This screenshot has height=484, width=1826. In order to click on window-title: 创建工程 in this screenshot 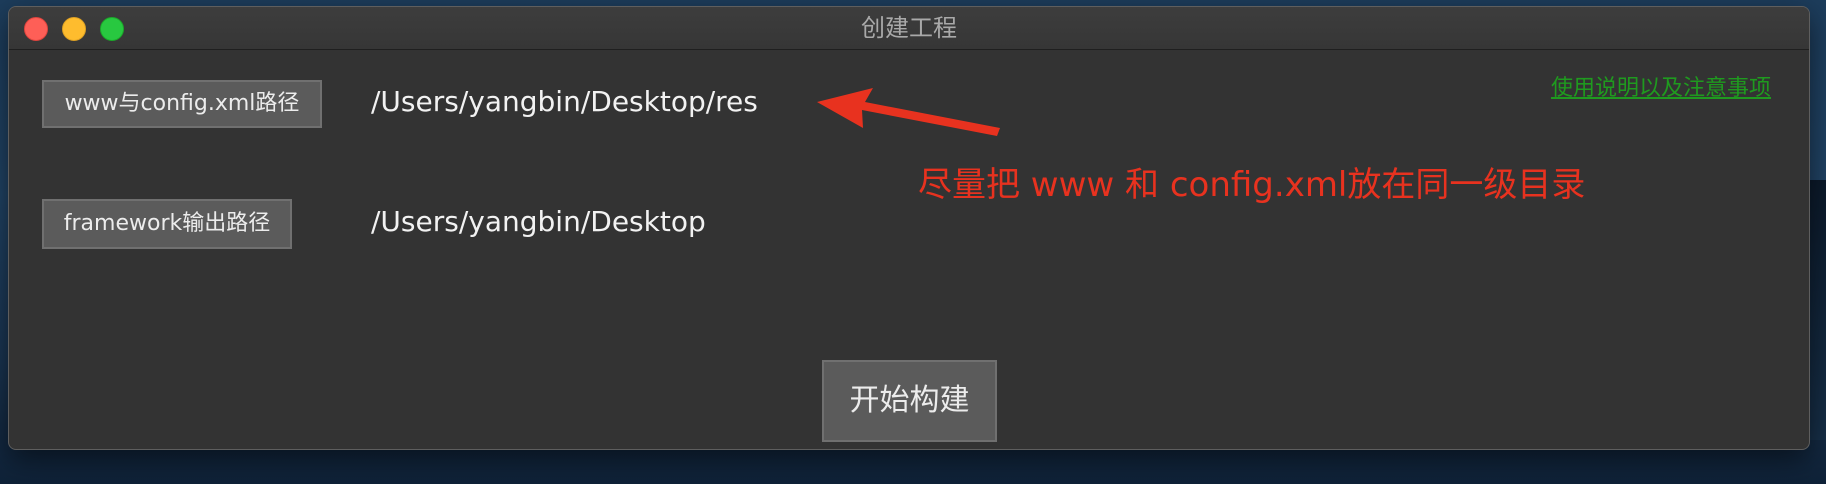, I will do `click(909, 28)`.